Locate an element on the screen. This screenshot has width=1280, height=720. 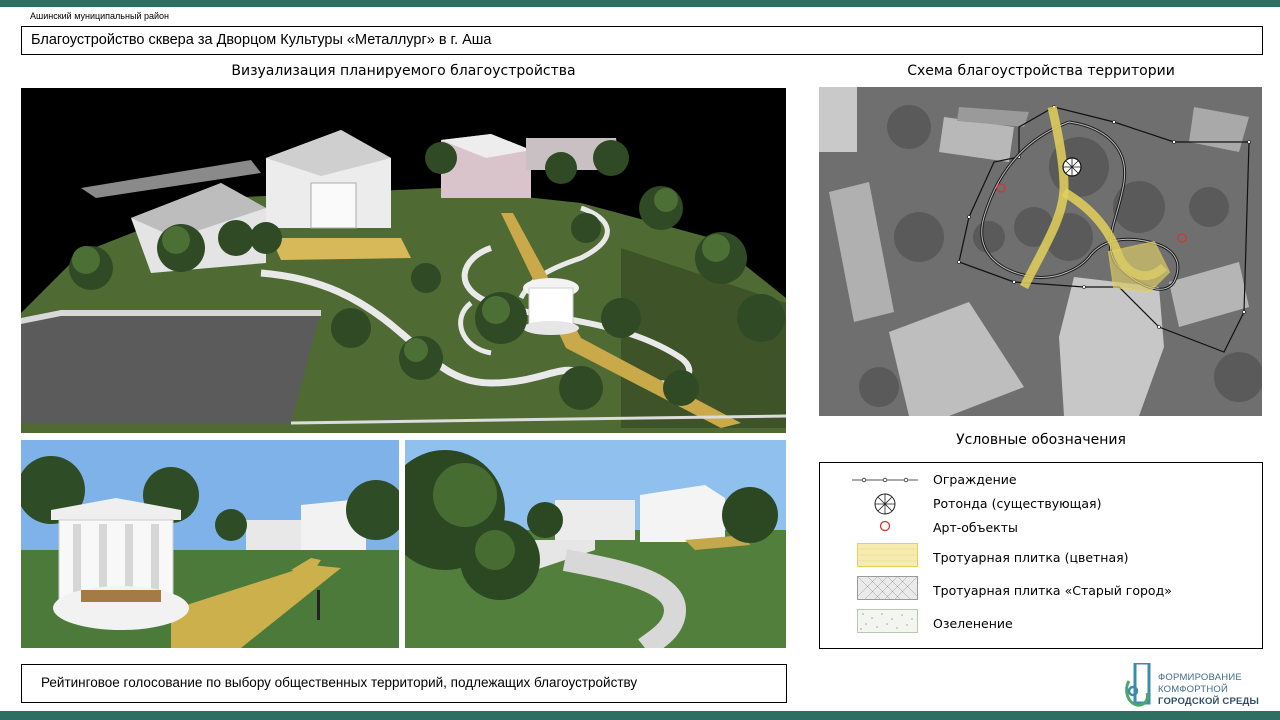
legend-label-art-objects: Арт-объекты is located at coordinates (975, 527).